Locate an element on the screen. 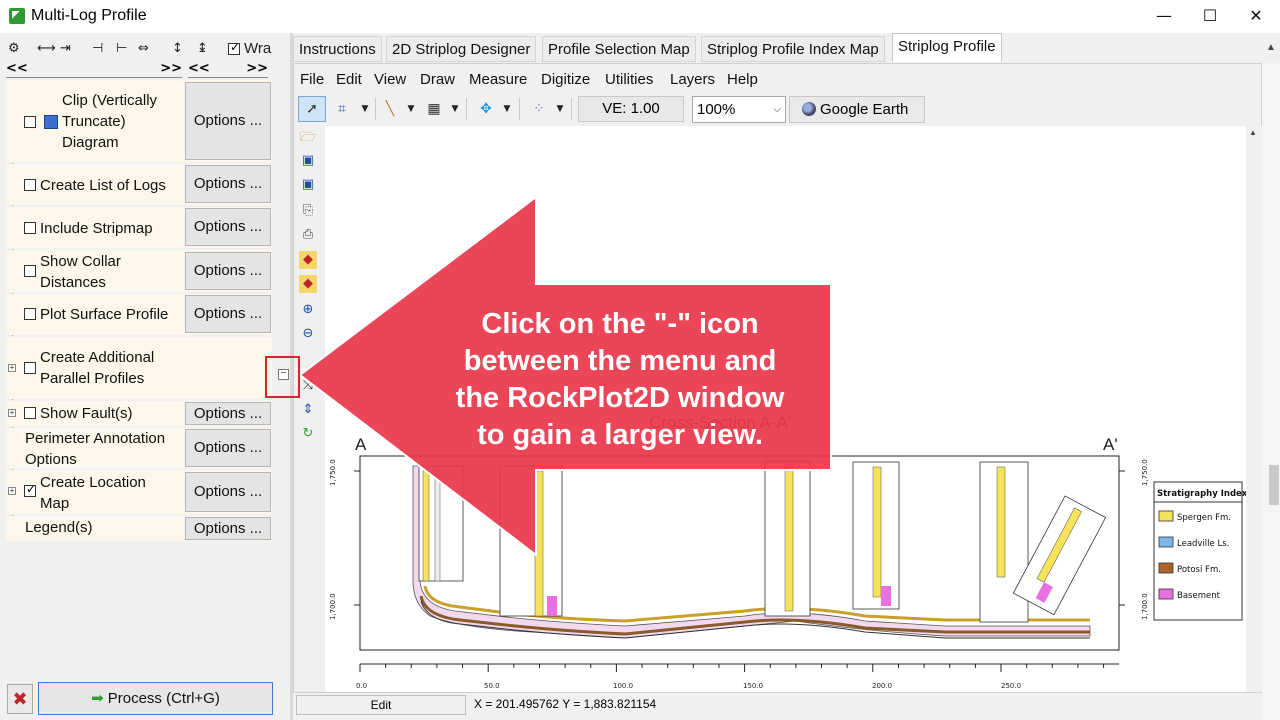  cancel-x-button: ✖ is located at coordinates (20, 699).